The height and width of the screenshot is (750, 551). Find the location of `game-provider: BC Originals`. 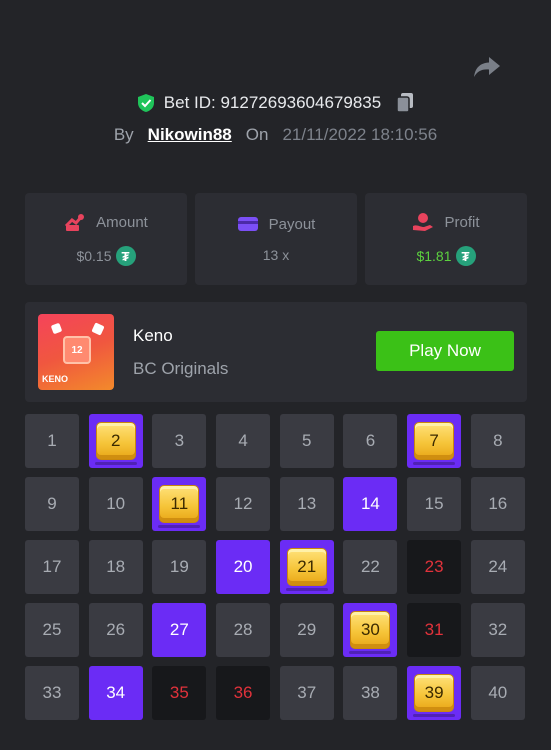

game-provider: BC Originals is located at coordinates (181, 368).